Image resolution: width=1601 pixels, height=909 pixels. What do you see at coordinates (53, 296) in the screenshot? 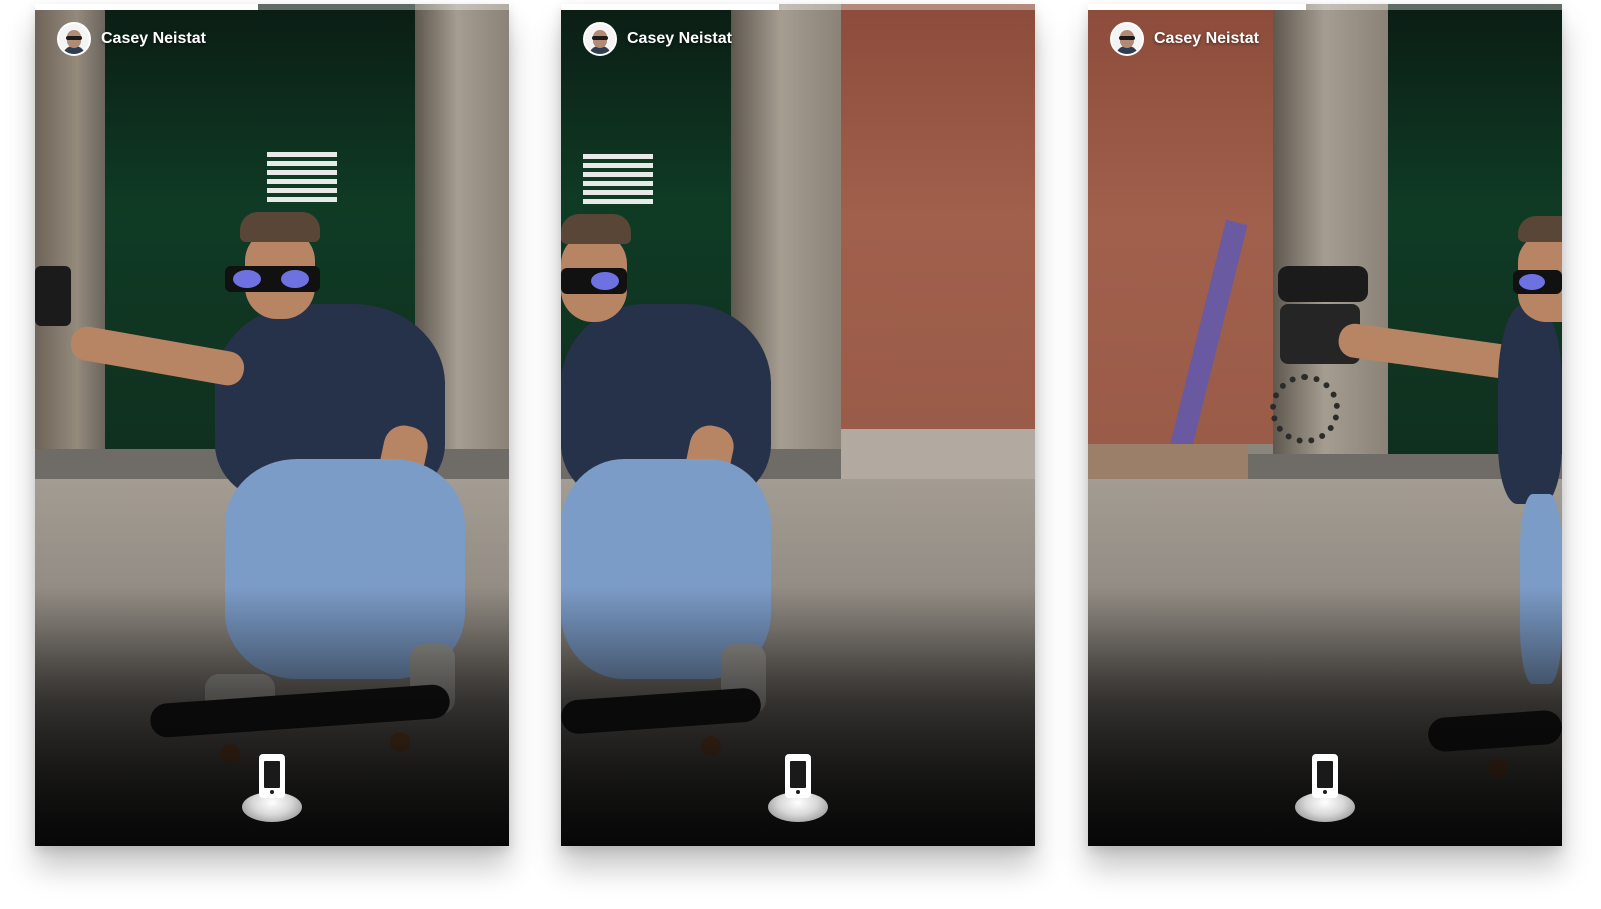
I see `camera-rig` at bounding box center [53, 296].